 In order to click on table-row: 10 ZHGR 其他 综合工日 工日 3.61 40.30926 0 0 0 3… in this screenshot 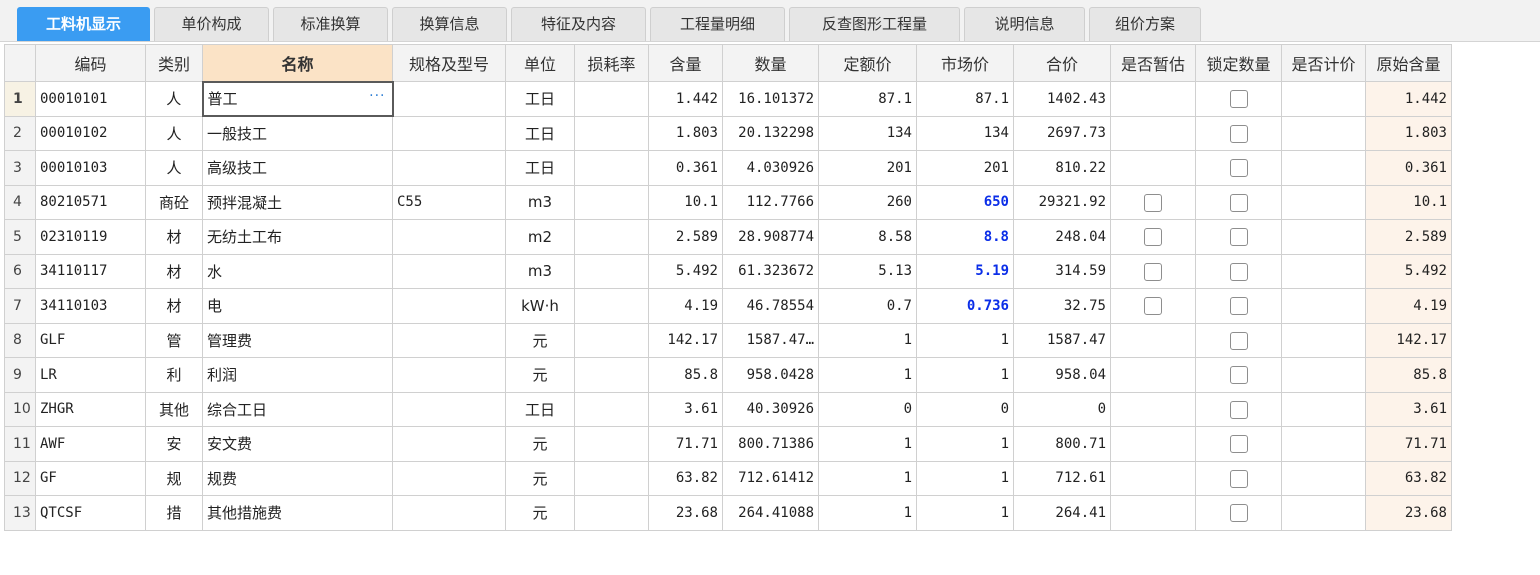, I will do `click(728, 409)`.